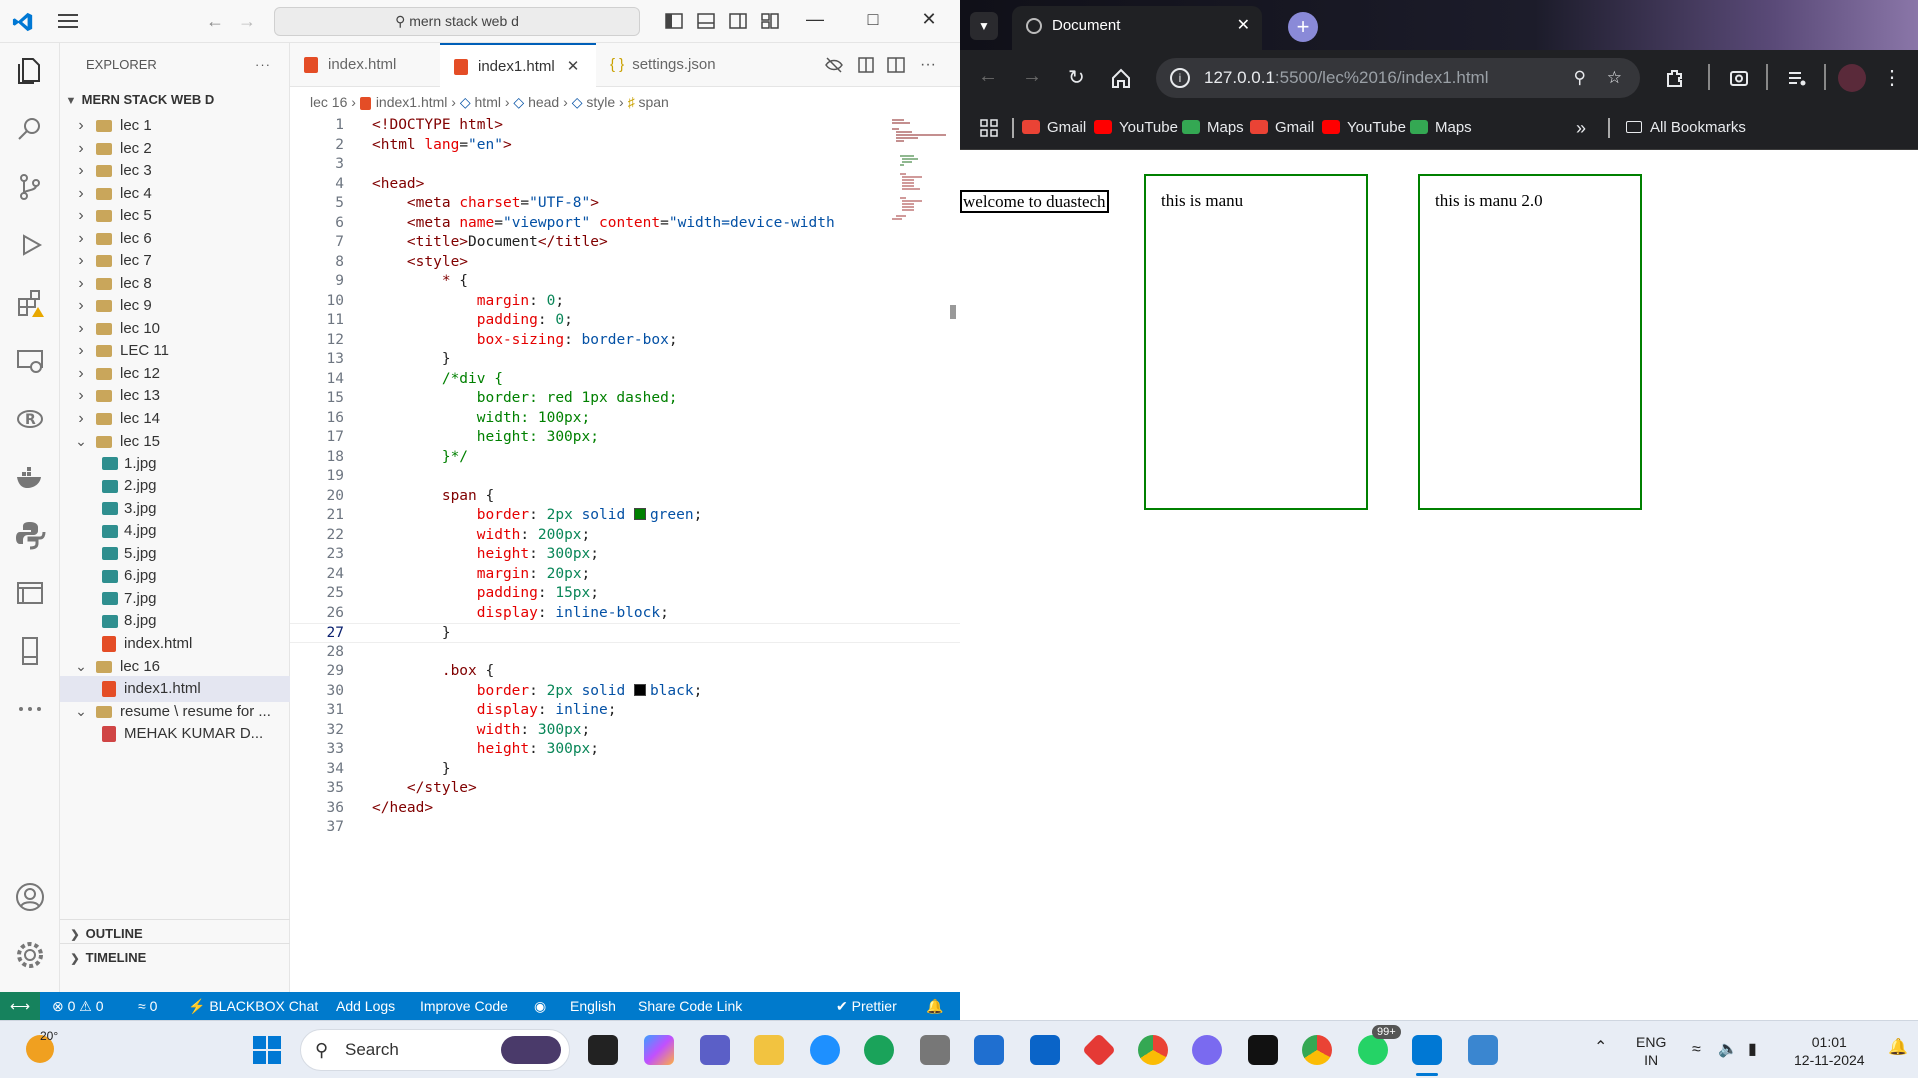 The width and height of the screenshot is (1918, 1078). What do you see at coordinates (671, 65) in the screenshot?
I see `tab-settings-json: { } settings.json` at bounding box center [671, 65].